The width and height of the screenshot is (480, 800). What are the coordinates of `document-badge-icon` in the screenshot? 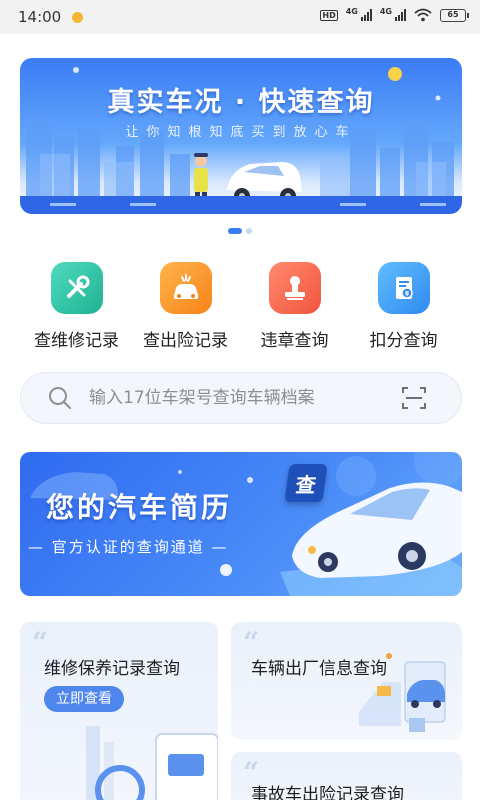 It's located at (403, 288).